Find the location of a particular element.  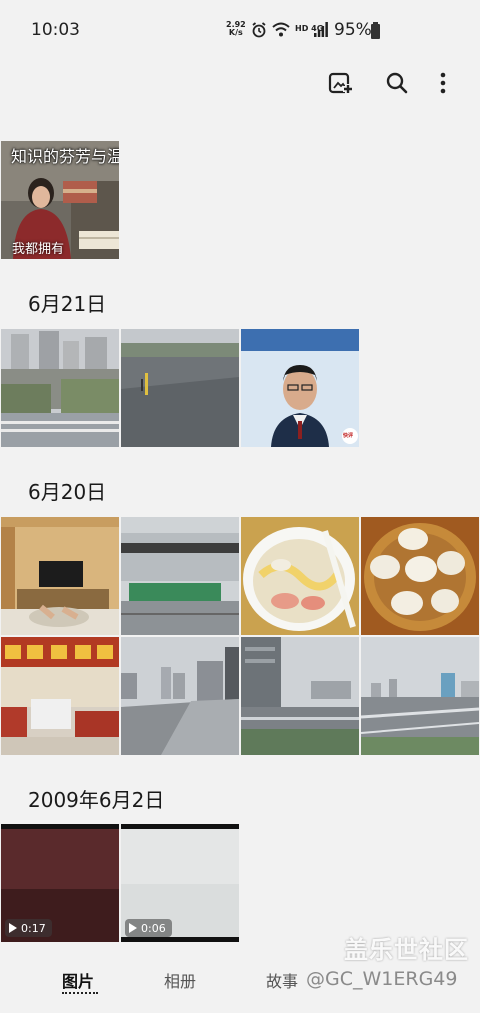

video-duration: 0:17 is located at coordinates (33, 928).